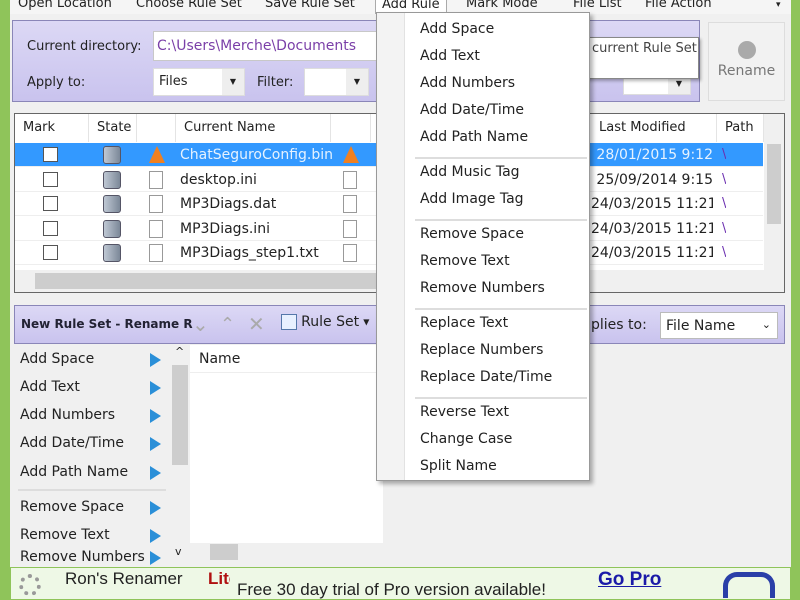  What do you see at coordinates (472, 234) in the screenshot?
I see `menu-item: Remove Space` at bounding box center [472, 234].